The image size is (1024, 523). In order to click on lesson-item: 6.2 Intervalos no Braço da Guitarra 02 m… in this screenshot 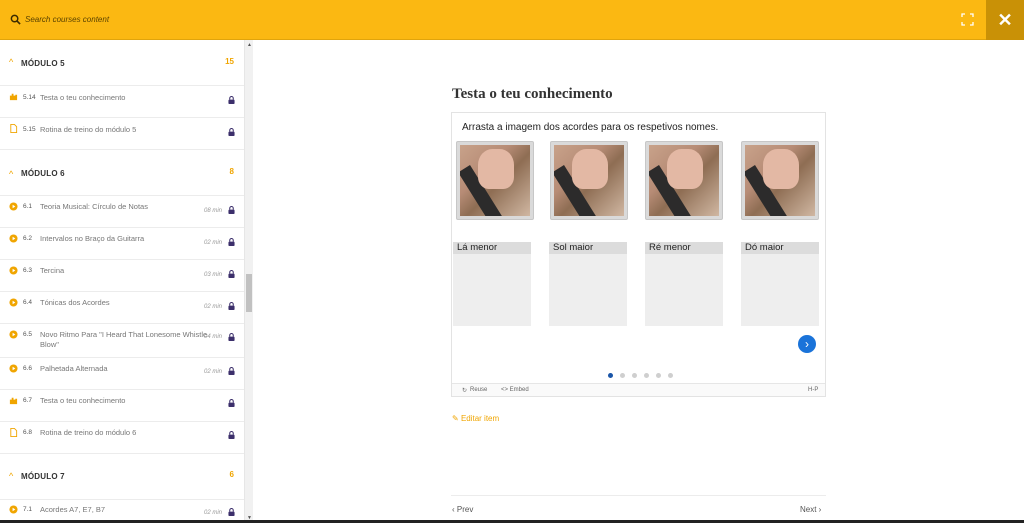, I will do `click(122, 244)`.